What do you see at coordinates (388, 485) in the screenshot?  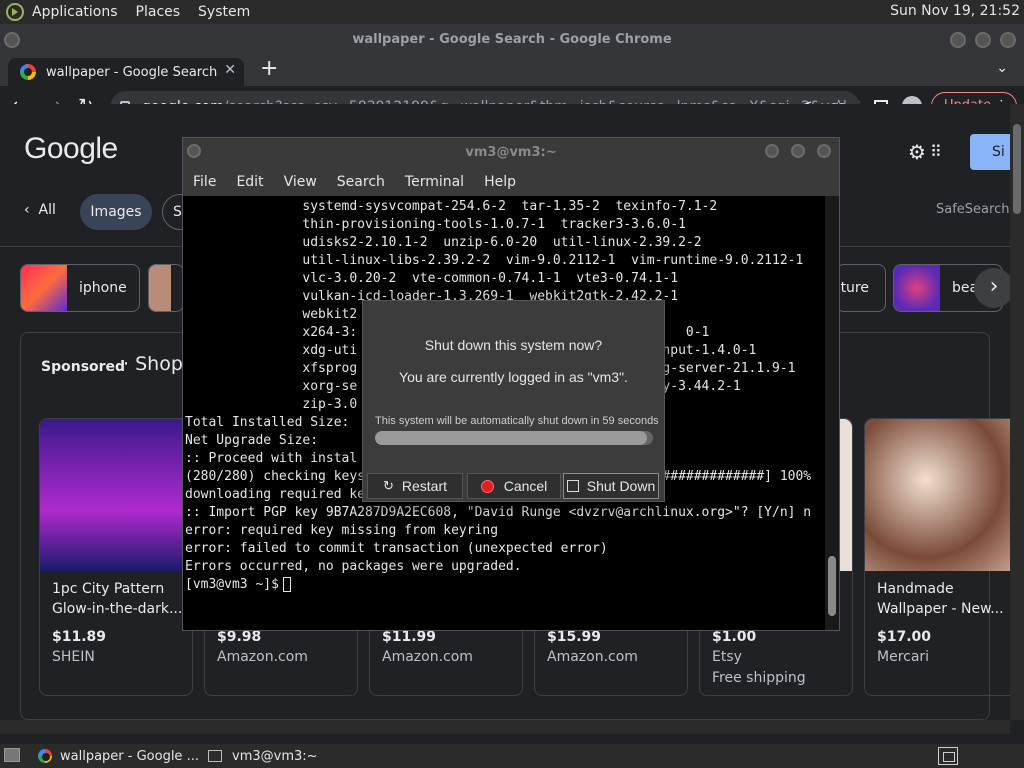 I see `restart-icon: ↻` at bounding box center [388, 485].